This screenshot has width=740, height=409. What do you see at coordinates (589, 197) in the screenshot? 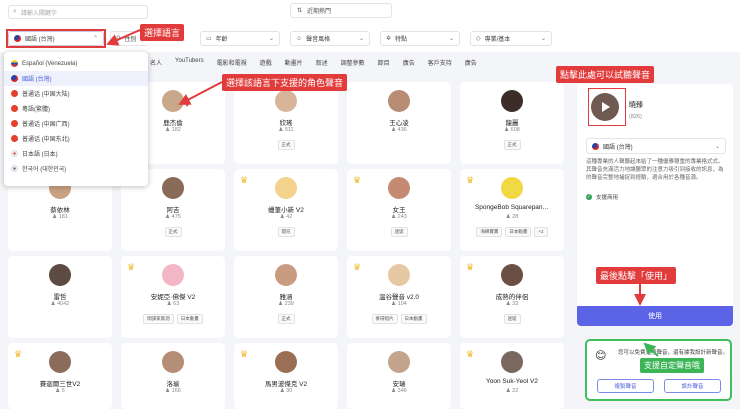
I see `check-icon: ✓` at bounding box center [589, 197].